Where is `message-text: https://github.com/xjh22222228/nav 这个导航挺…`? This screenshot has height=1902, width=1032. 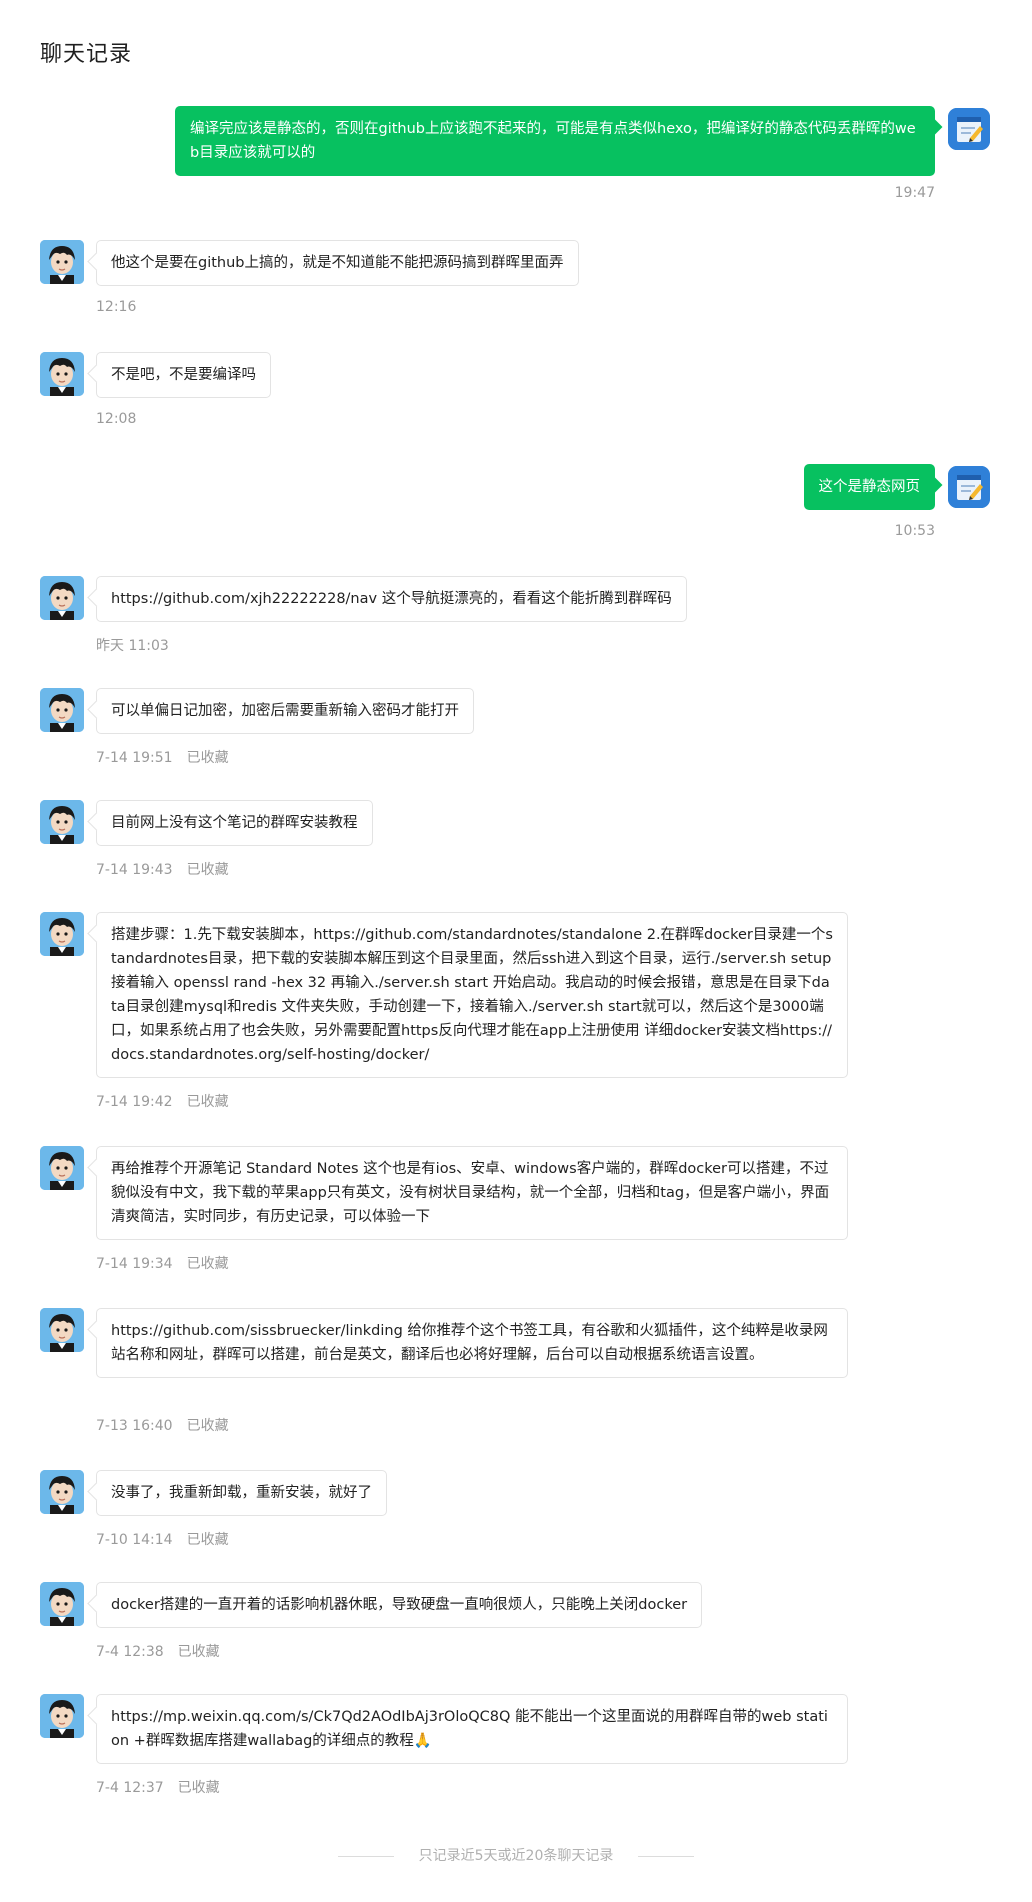
message-text: https://github.com/xjh22222228/nav 这个导航挺… is located at coordinates (391, 599).